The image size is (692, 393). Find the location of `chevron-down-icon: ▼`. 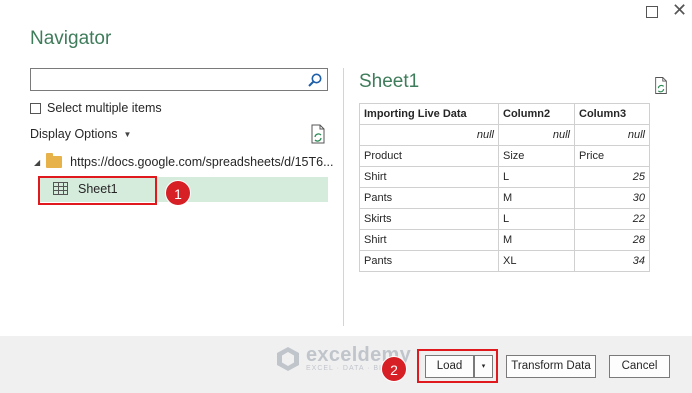

chevron-down-icon: ▼ is located at coordinates (127, 135).